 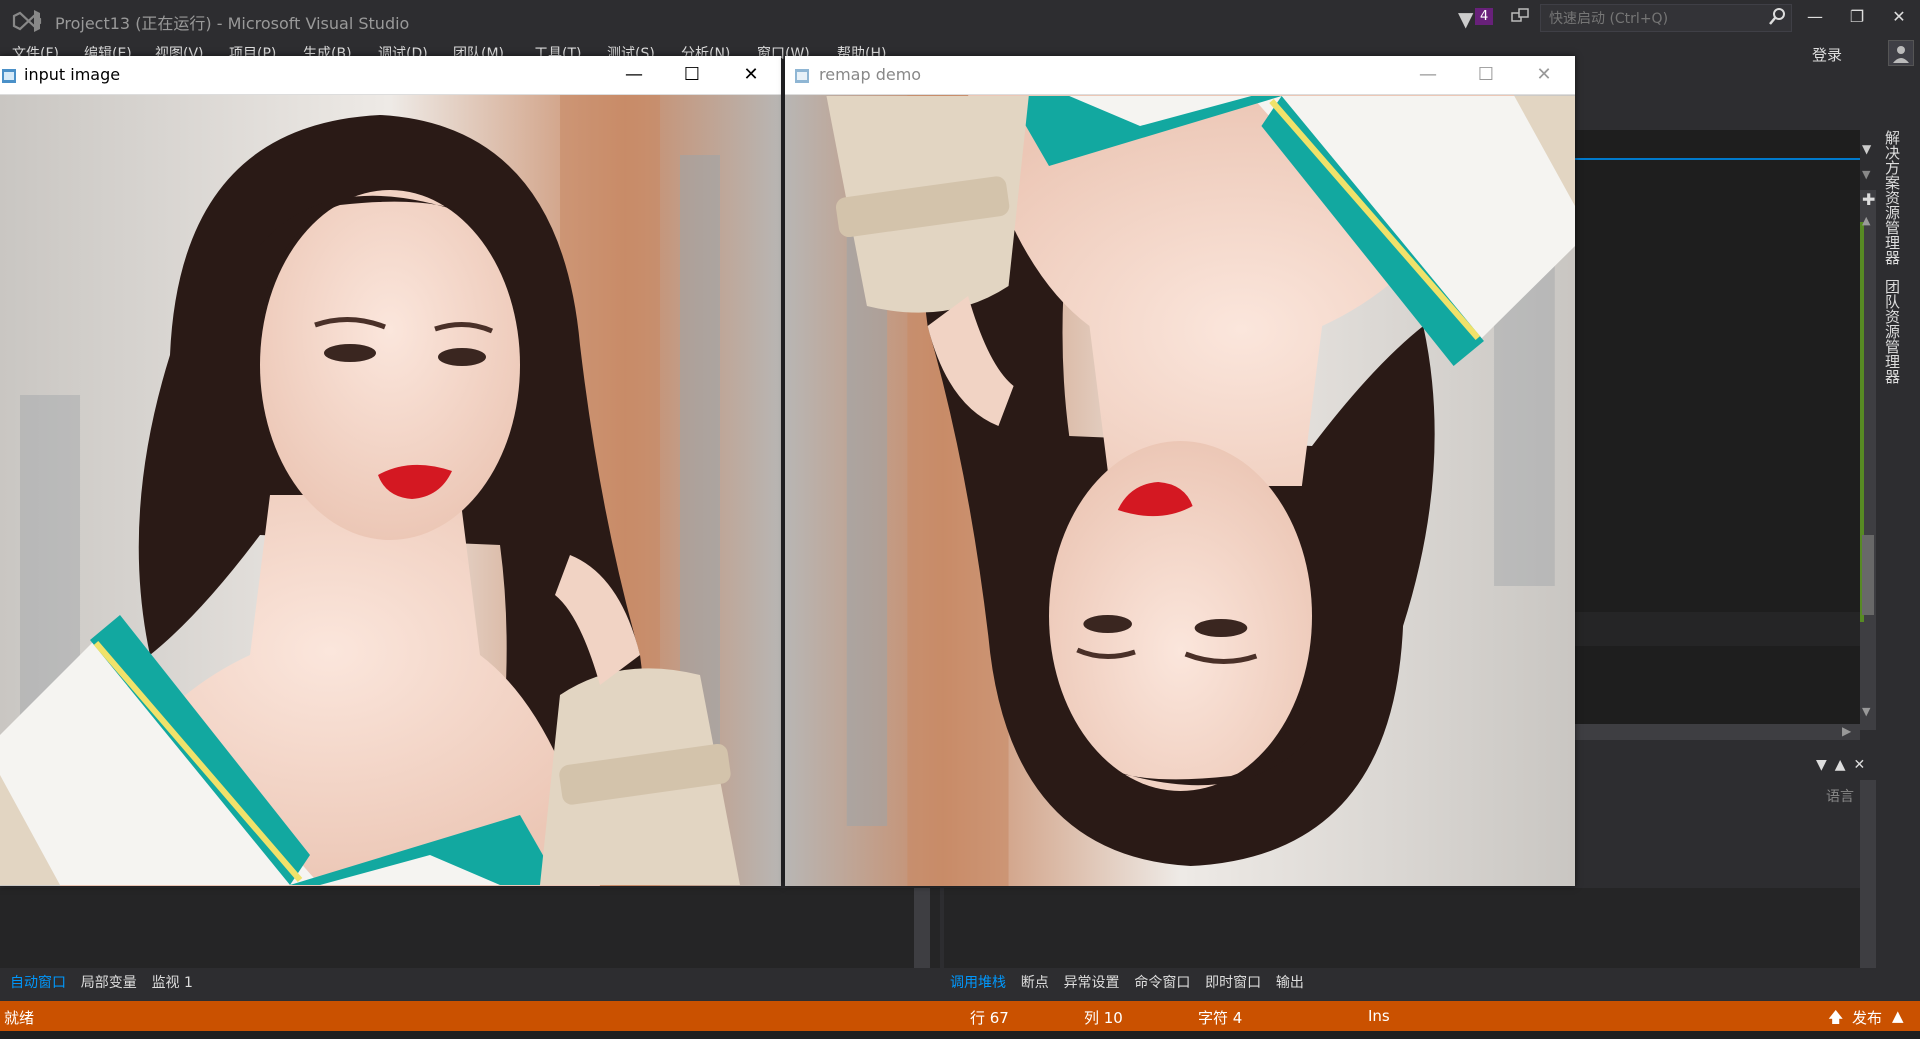 I want to click on autos-panel, so click(x=470, y=928).